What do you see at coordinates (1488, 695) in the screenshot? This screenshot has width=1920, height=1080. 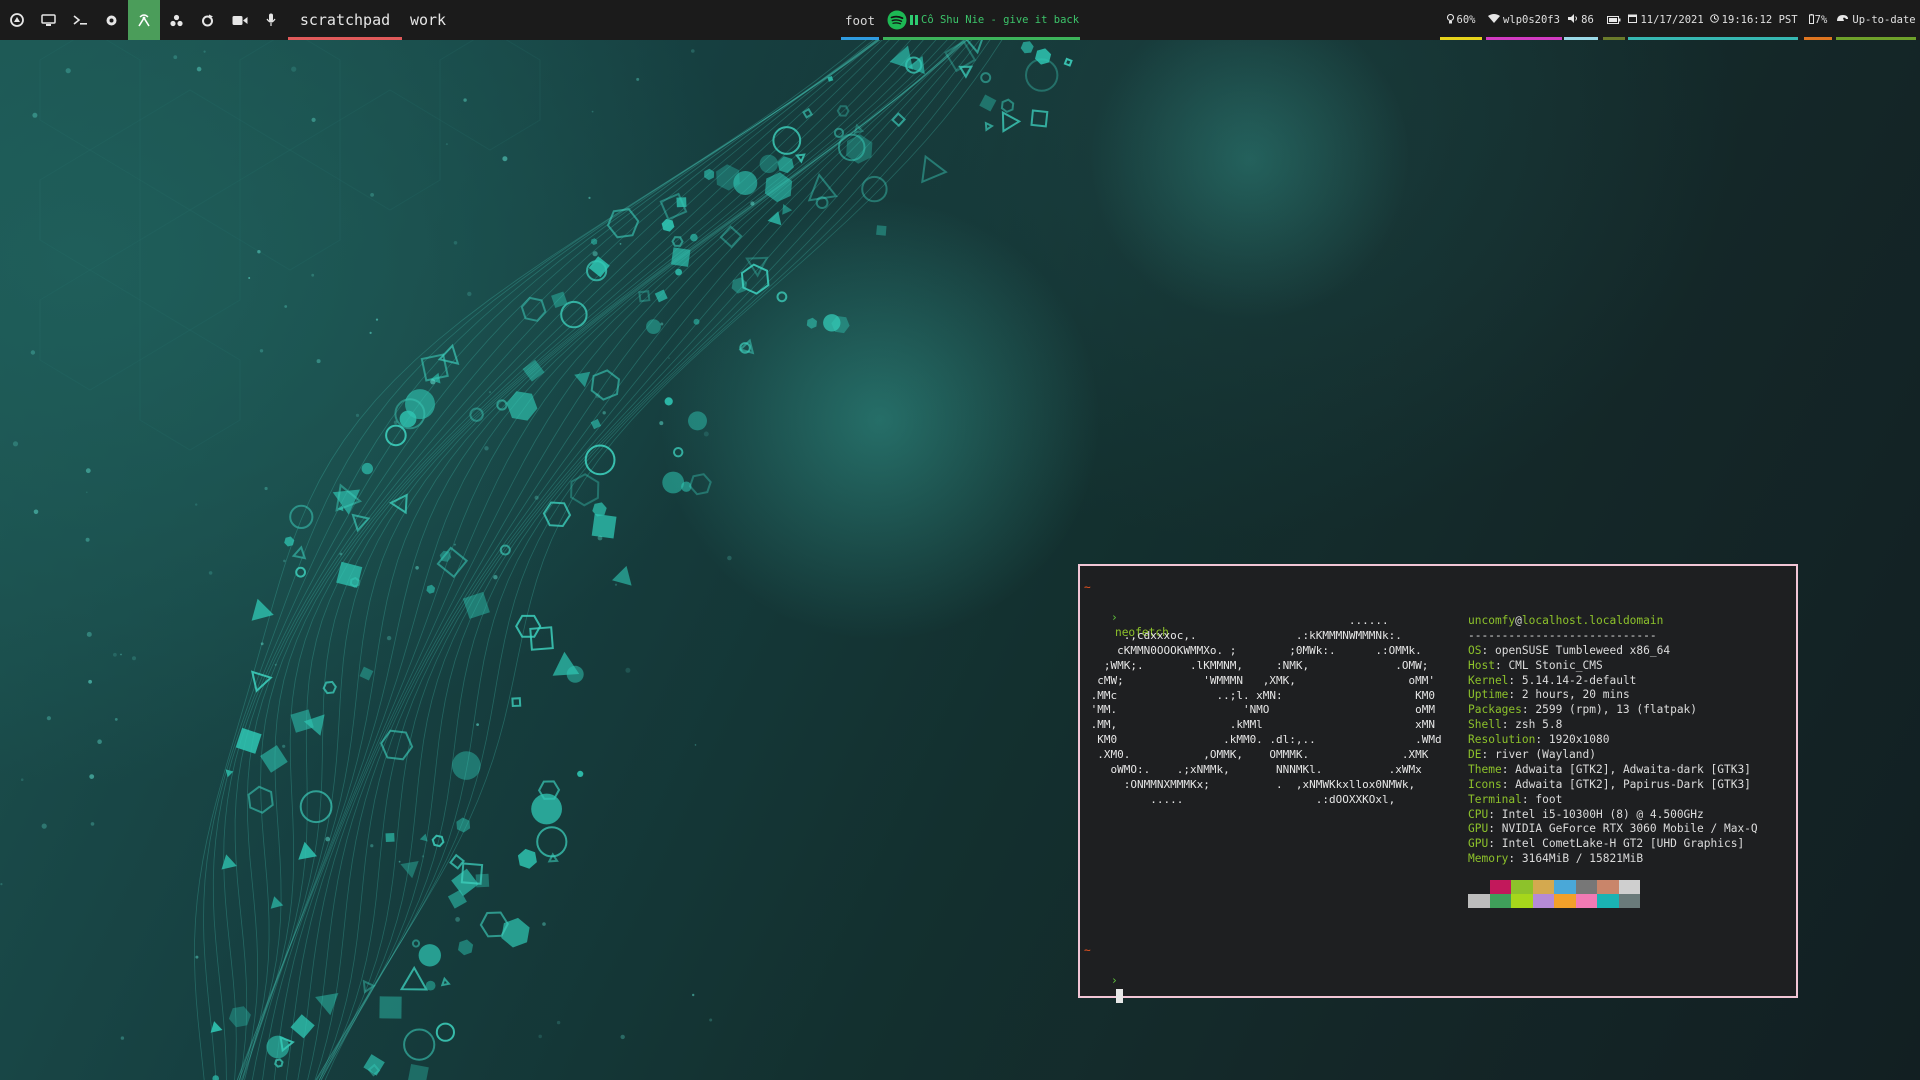 I see `info-key: Uptime` at bounding box center [1488, 695].